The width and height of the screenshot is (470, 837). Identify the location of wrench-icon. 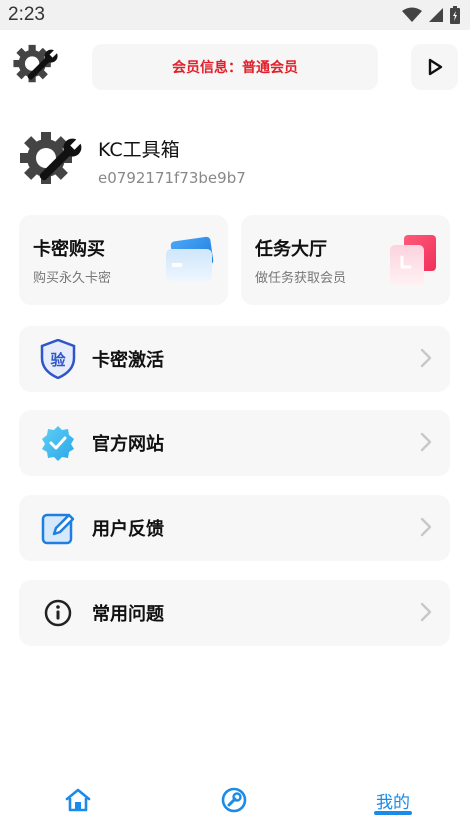
(234, 800).